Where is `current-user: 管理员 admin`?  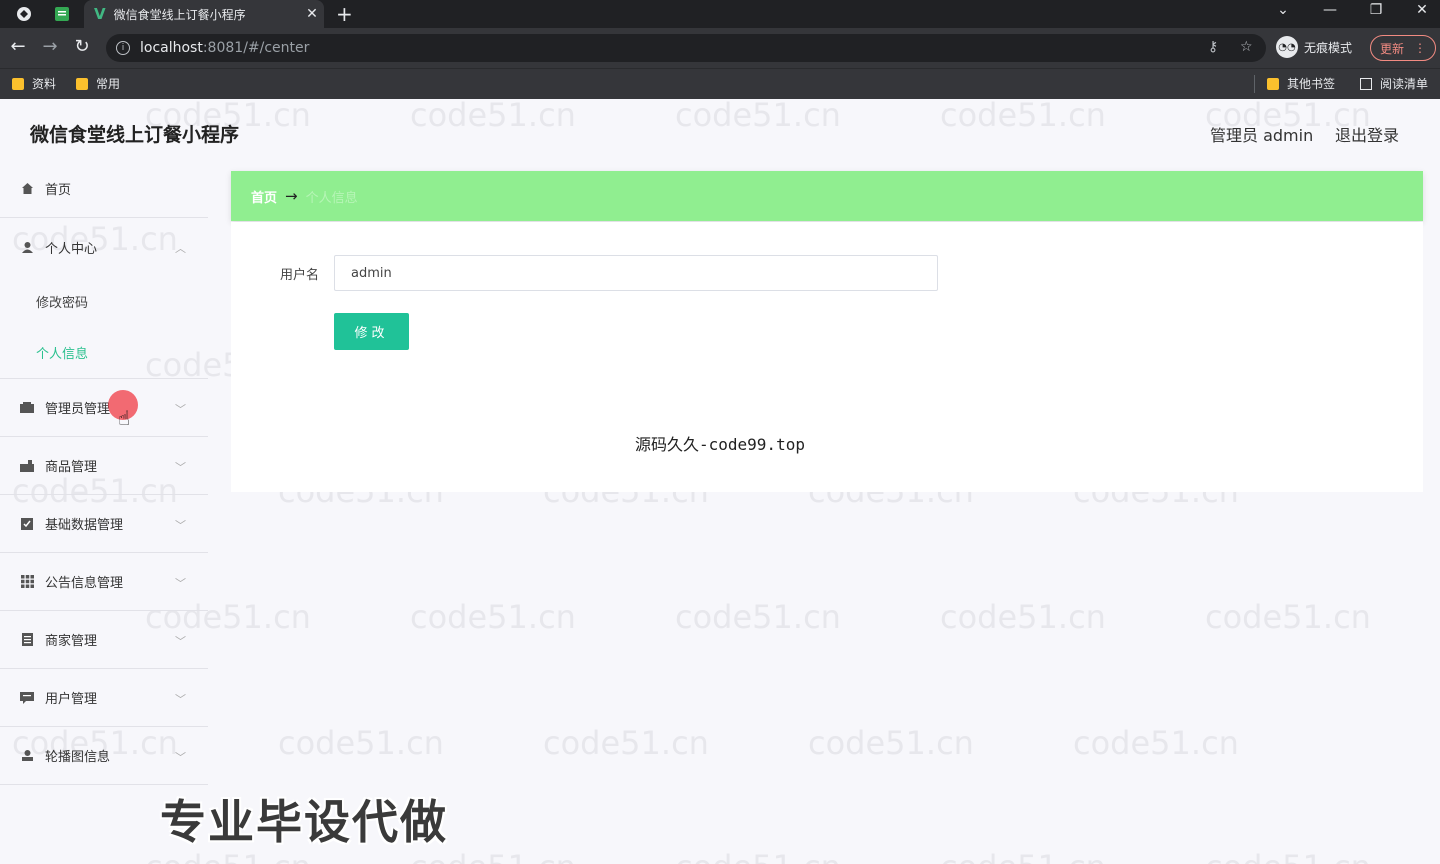
current-user: 管理员 admin is located at coordinates (1262, 135).